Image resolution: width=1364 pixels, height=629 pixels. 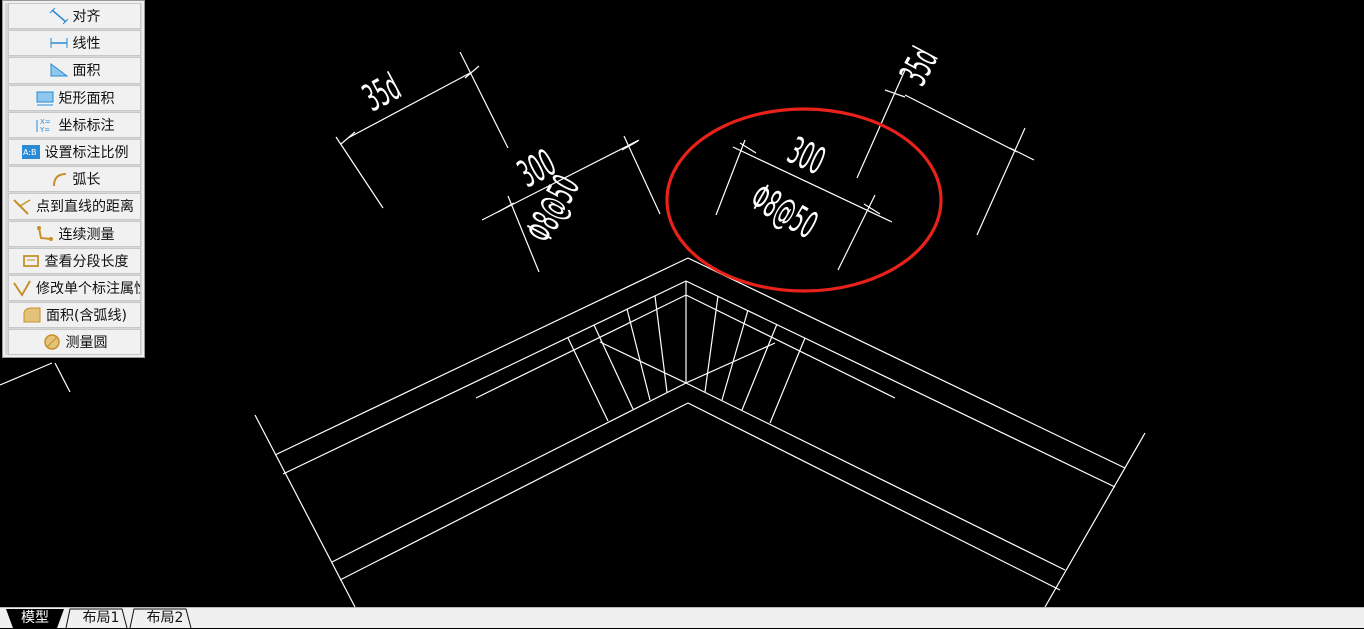 I want to click on drawing-text: 35d 300 Φ8@50 35d 300 Φ8@50, so click(x=651, y=145).